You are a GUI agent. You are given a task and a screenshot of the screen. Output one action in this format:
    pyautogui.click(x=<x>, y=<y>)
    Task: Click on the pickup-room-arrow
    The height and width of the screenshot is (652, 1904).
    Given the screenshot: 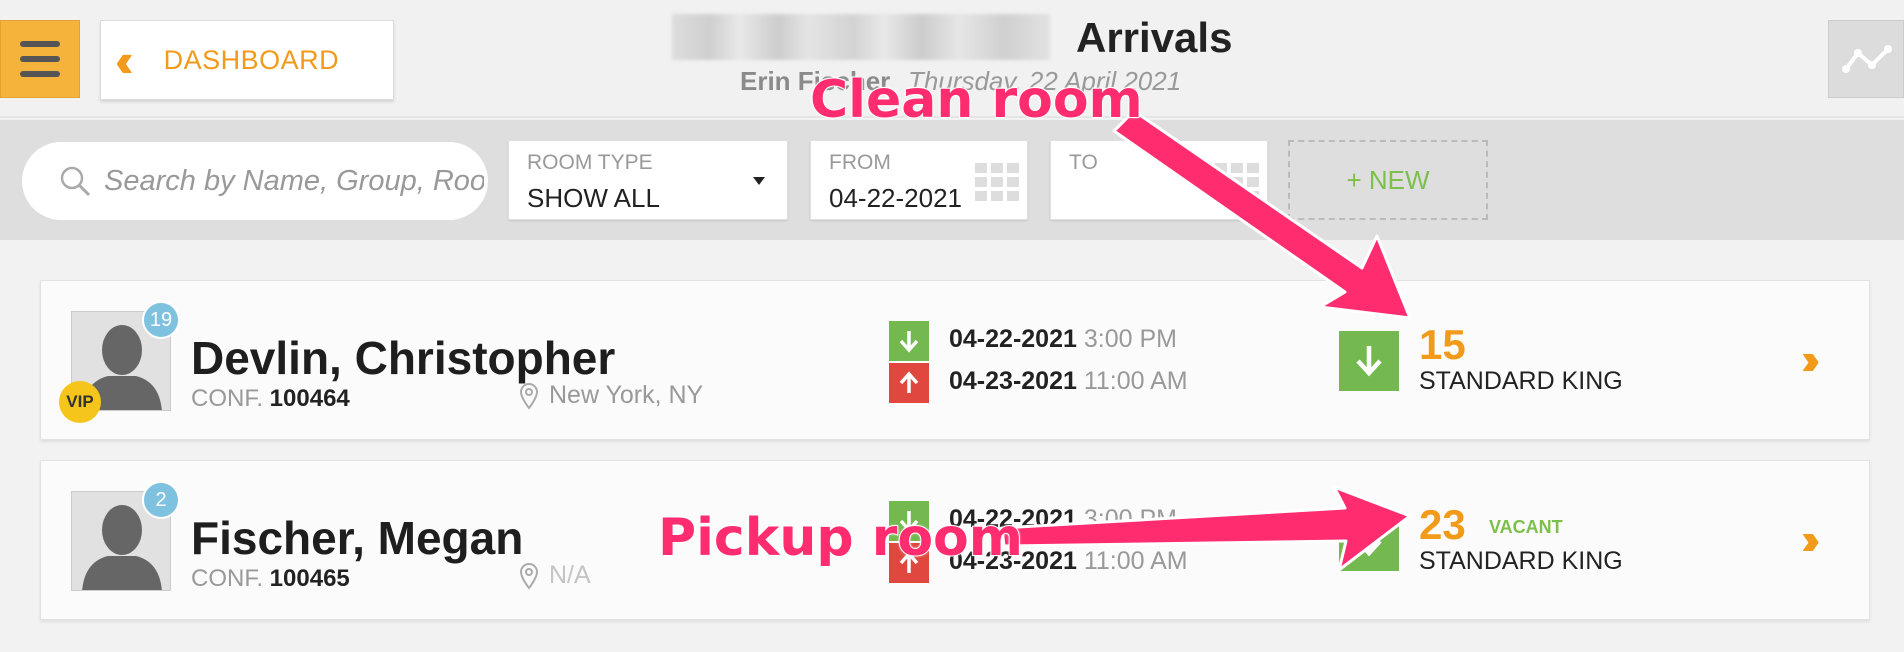 What is the action you would take?
    pyautogui.click(x=1206, y=528)
    